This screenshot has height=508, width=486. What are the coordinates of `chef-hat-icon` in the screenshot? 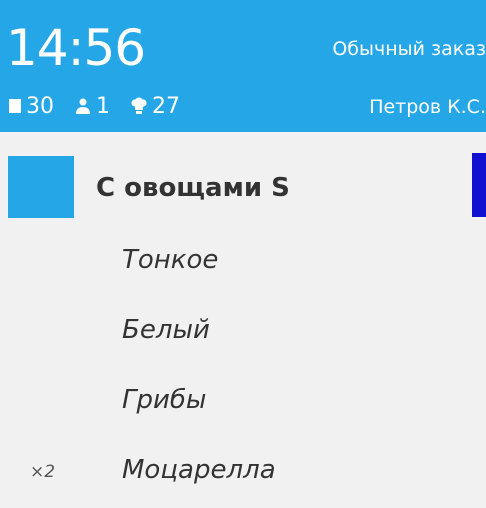 It's located at (141, 106).